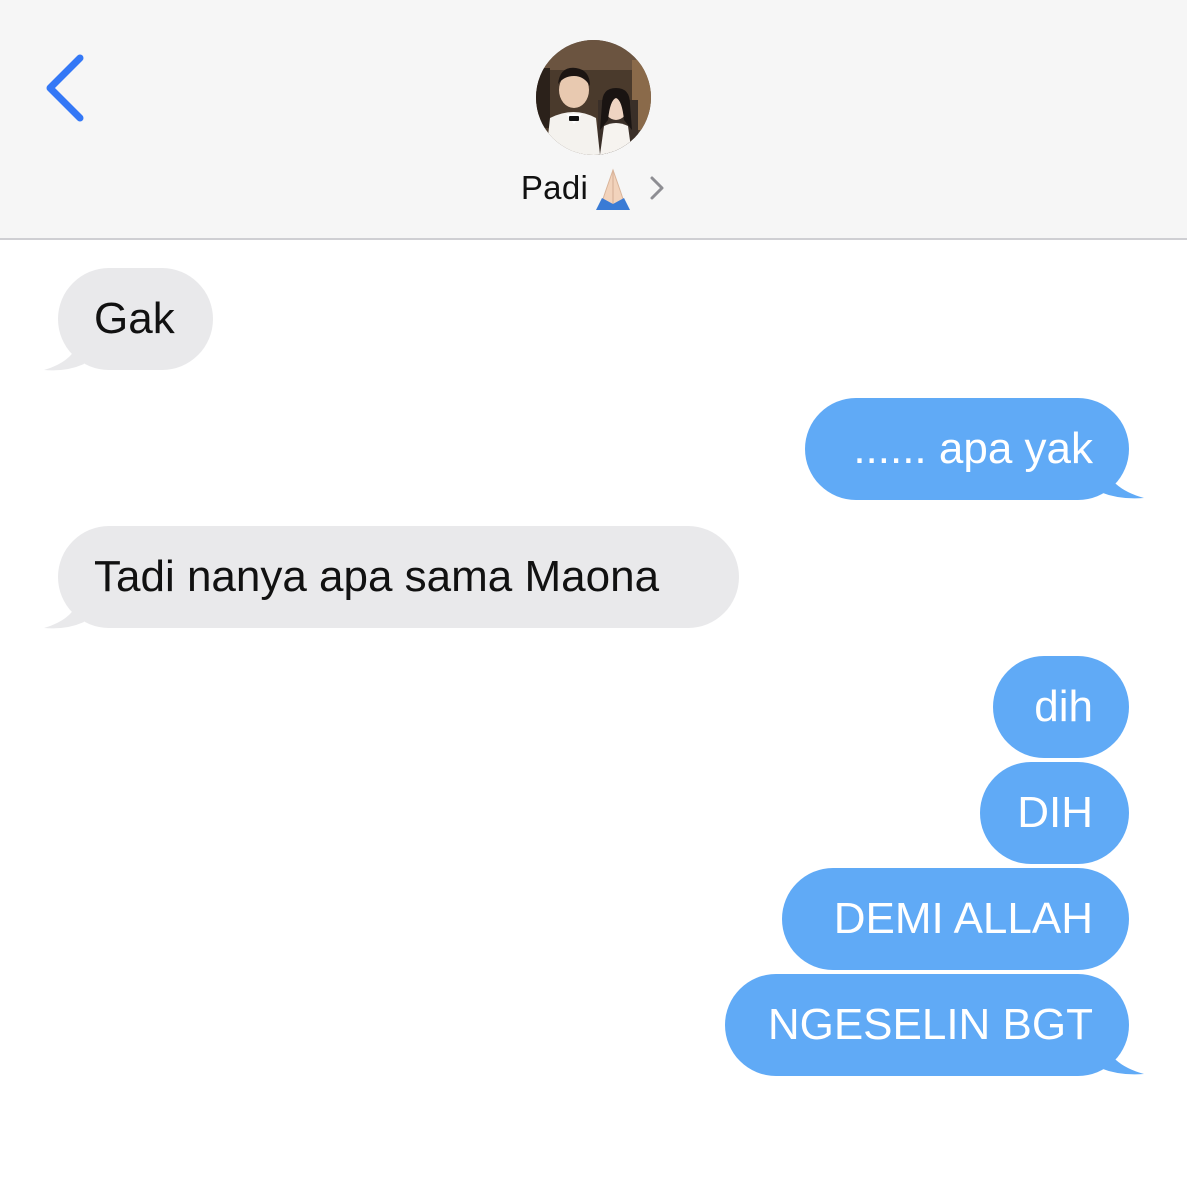 The image size is (1187, 1200). I want to click on back-button, so click(68, 88).